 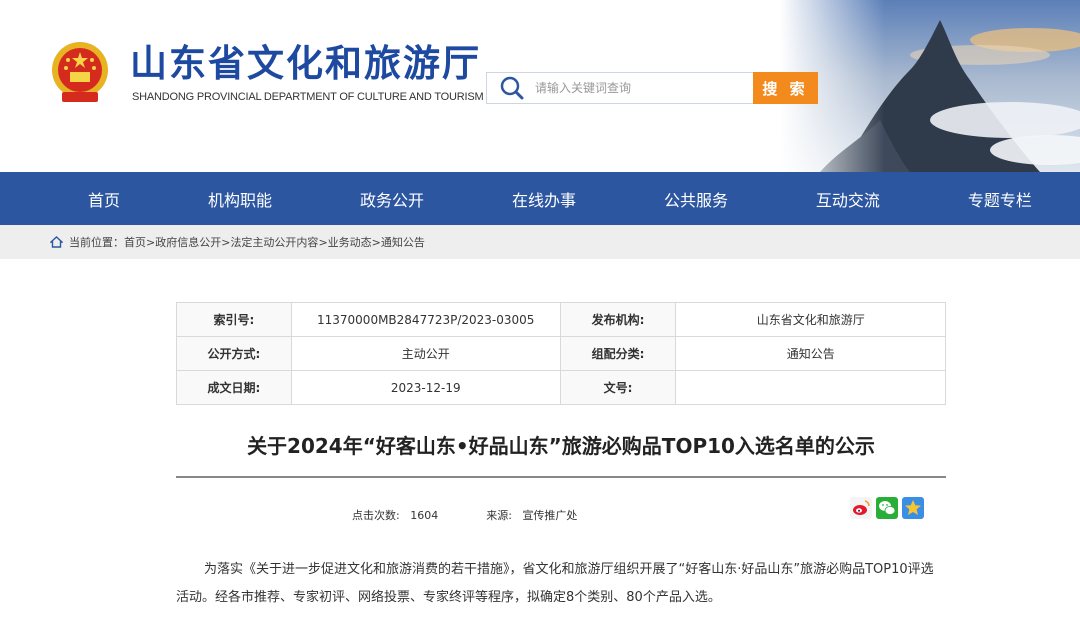 I want to click on header-scenery-image, so click(x=930, y=86).